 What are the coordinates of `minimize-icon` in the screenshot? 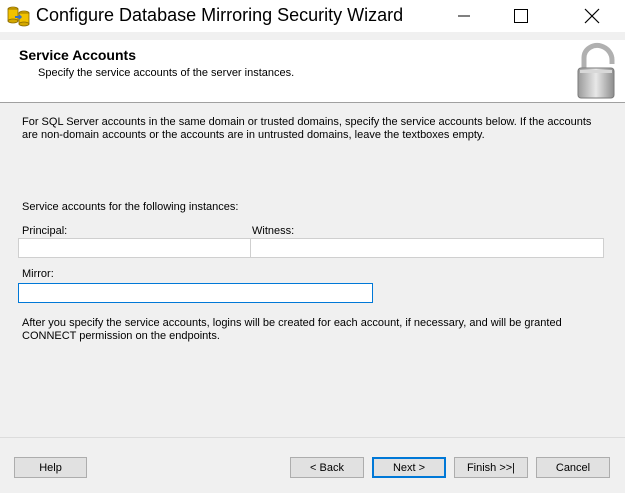 It's located at (464, 16).